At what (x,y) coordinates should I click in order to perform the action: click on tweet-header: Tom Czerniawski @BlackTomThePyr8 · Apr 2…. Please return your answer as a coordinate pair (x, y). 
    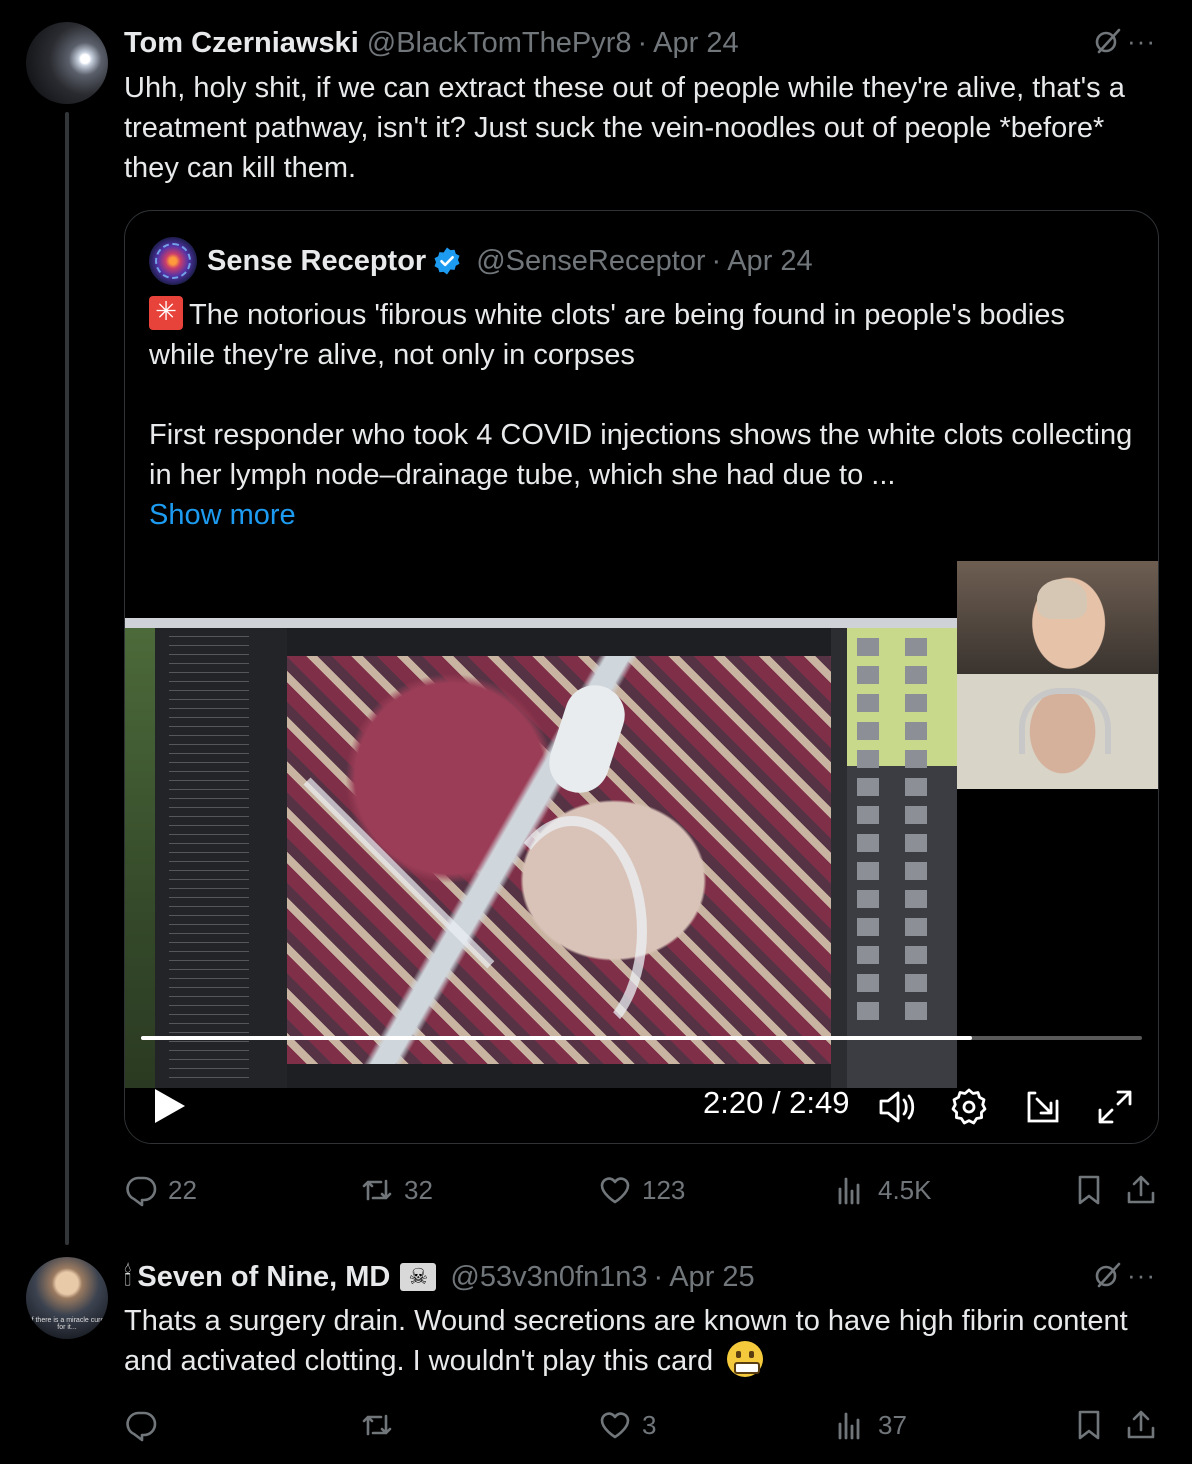
    Looking at the image, I should click on (431, 43).